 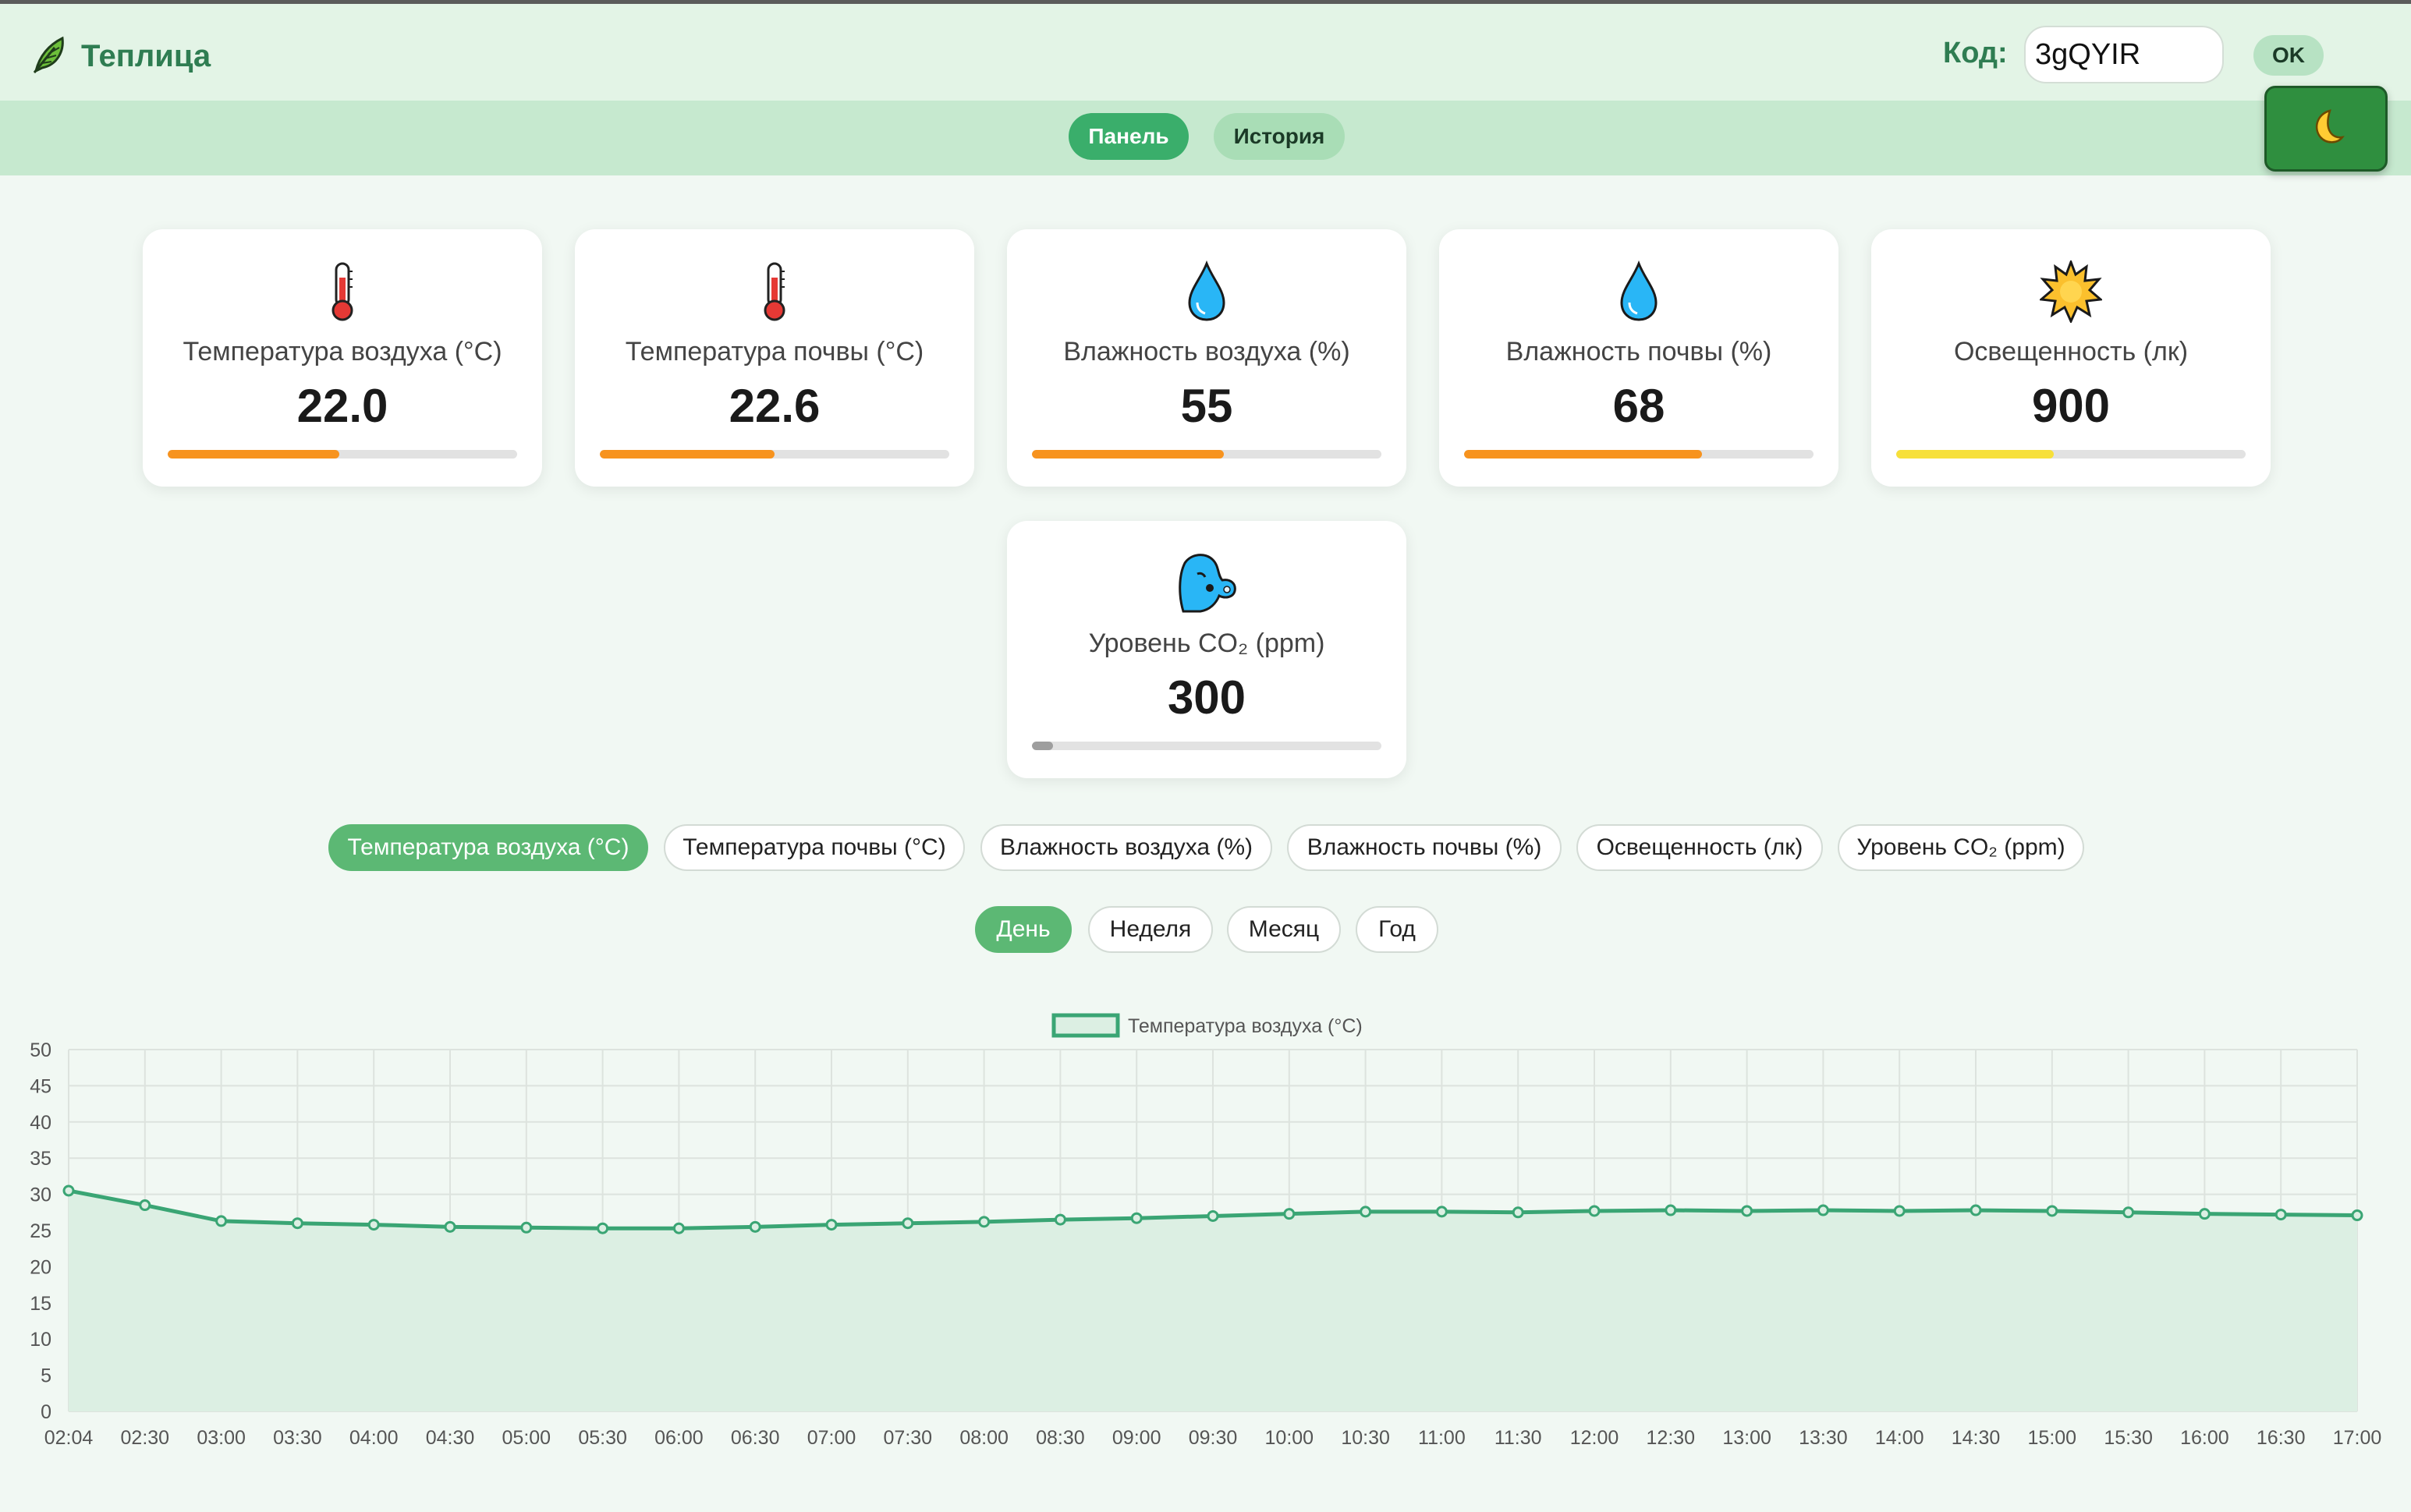 What do you see at coordinates (1671, 1438) in the screenshot?
I see `x-tick-label: 12:30` at bounding box center [1671, 1438].